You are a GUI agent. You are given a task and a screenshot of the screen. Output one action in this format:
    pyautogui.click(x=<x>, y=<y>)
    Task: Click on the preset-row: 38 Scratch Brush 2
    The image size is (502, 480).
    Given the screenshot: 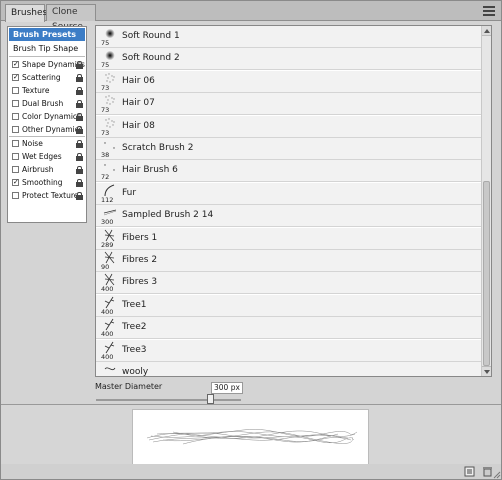 What is the action you would take?
    pyautogui.click(x=288, y=149)
    